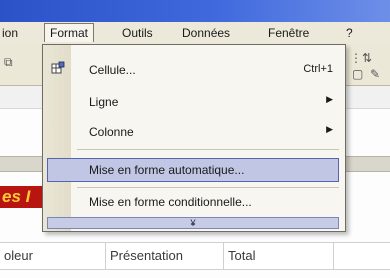 Image resolution: width=390 pixels, height=278 pixels. What do you see at coordinates (193, 223) in the screenshot?
I see `expand-menu-chevron-icon: ¥` at bounding box center [193, 223].